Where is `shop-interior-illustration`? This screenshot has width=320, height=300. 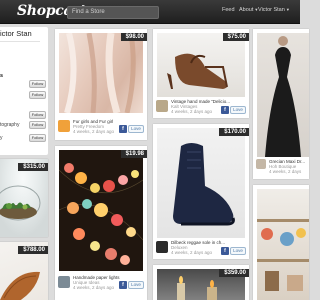
shop-interior-illustration is located at coordinates (283, 255).